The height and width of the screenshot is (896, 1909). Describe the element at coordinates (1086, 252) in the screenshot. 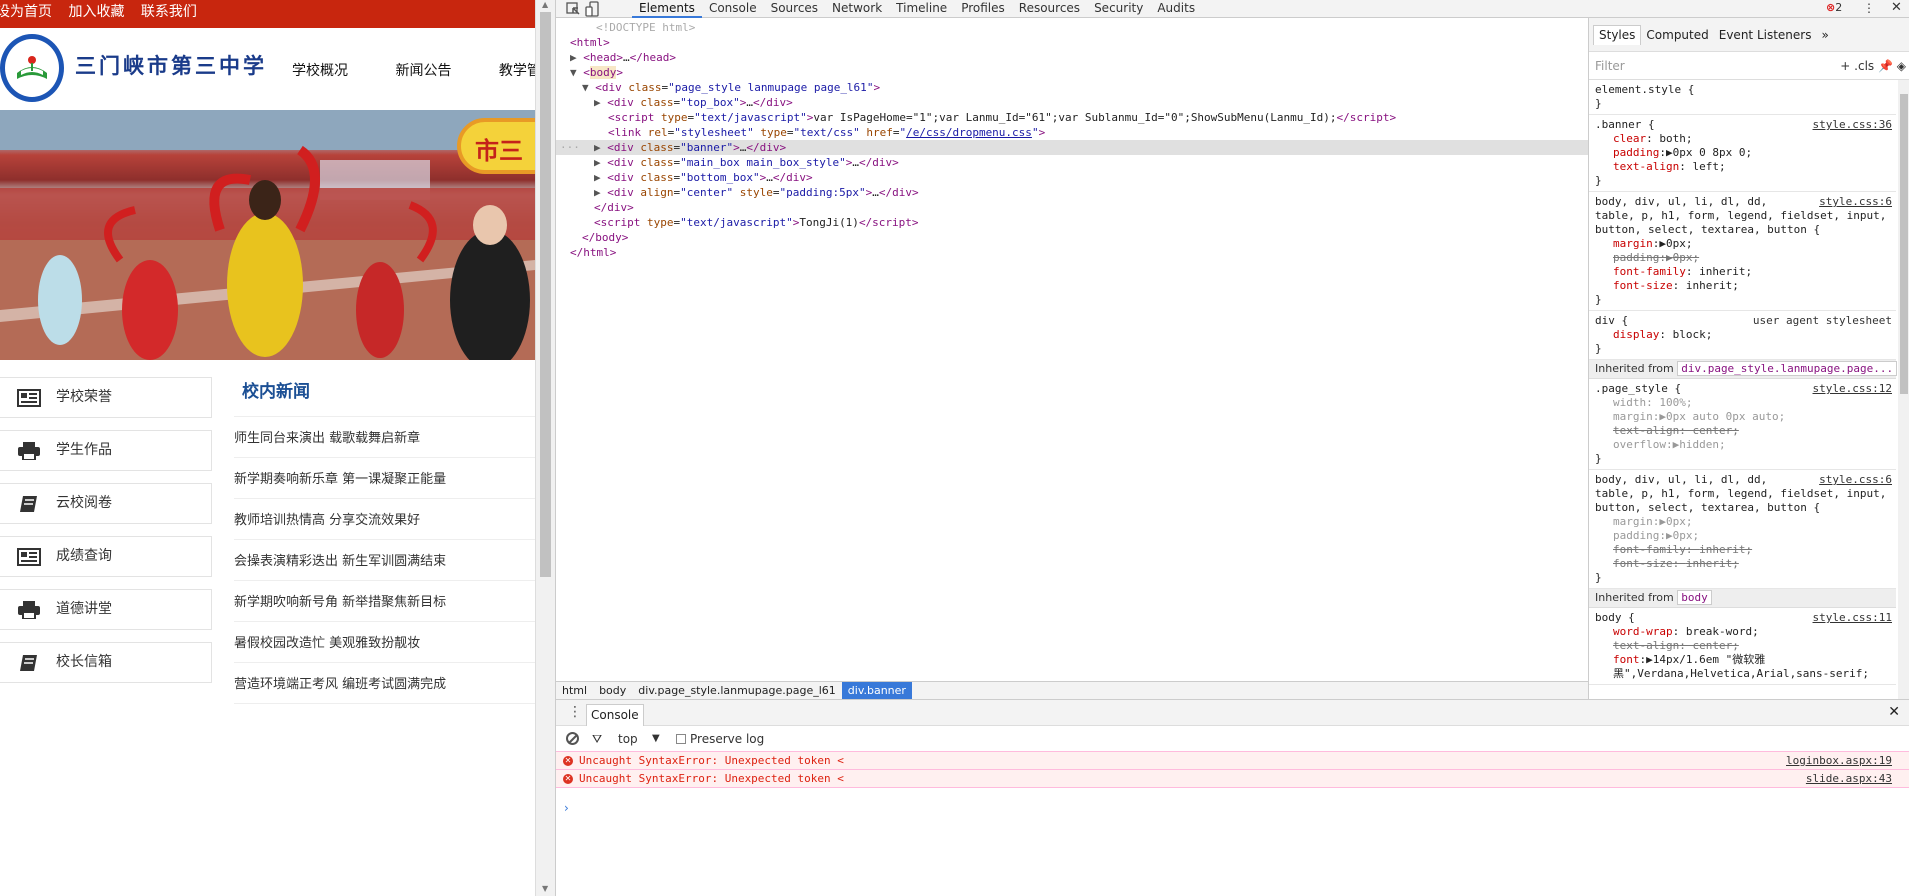

I see `dom-html-close: </html>` at that location.